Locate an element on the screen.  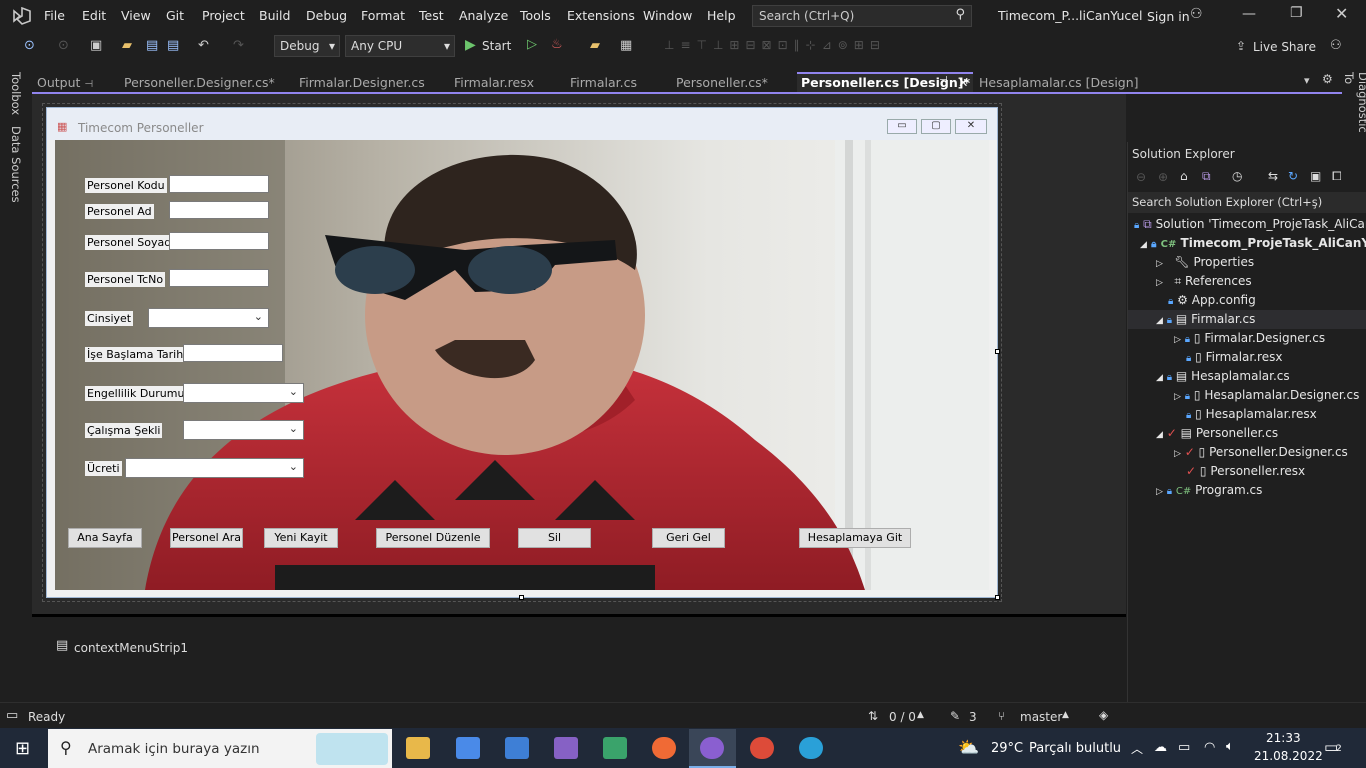
menu-view: View is located at coordinates (136, 15).